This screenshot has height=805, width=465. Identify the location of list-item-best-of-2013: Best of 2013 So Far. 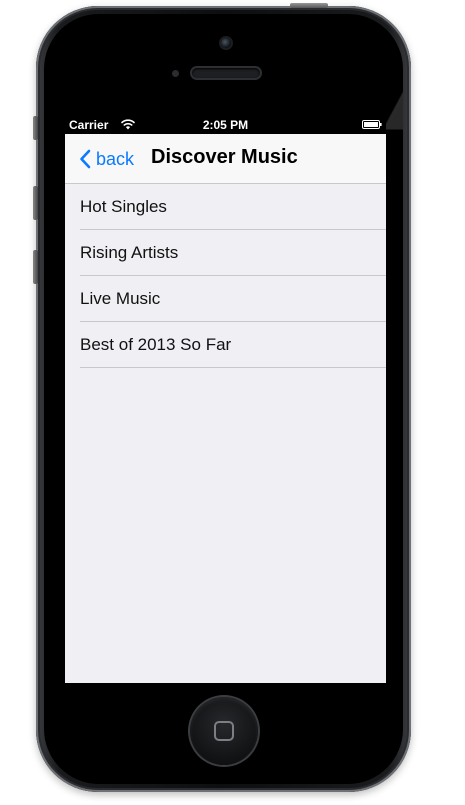
(225, 345).